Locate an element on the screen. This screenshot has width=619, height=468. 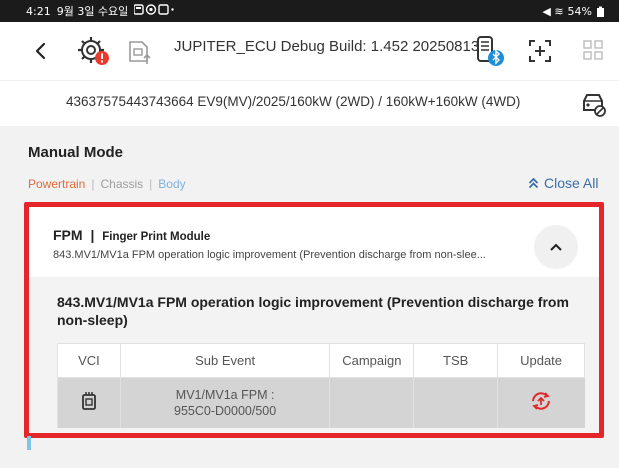
update-cell is located at coordinates (541, 402).